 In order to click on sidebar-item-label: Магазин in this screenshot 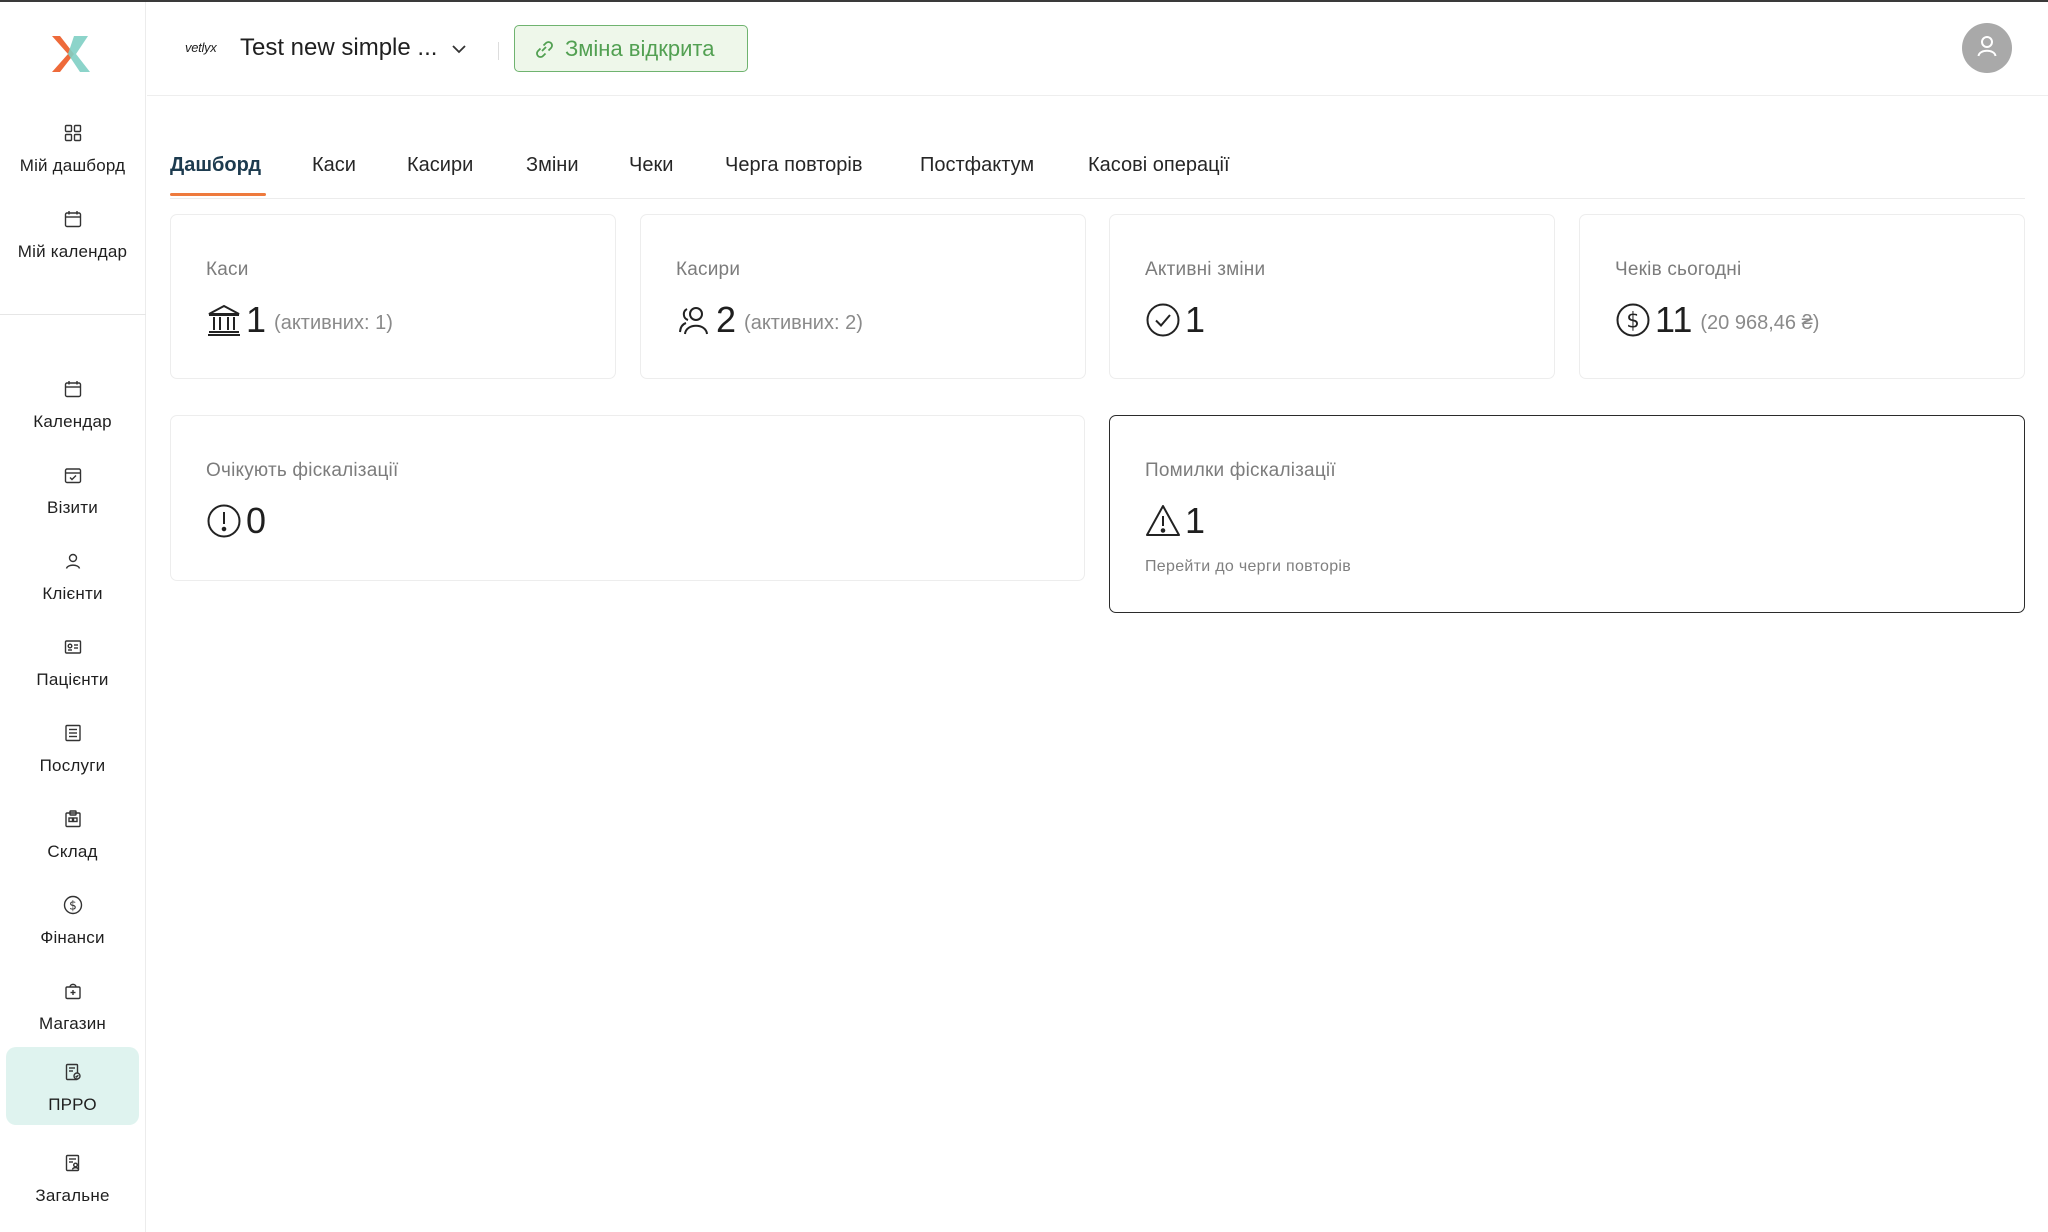, I will do `click(72, 1023)`.